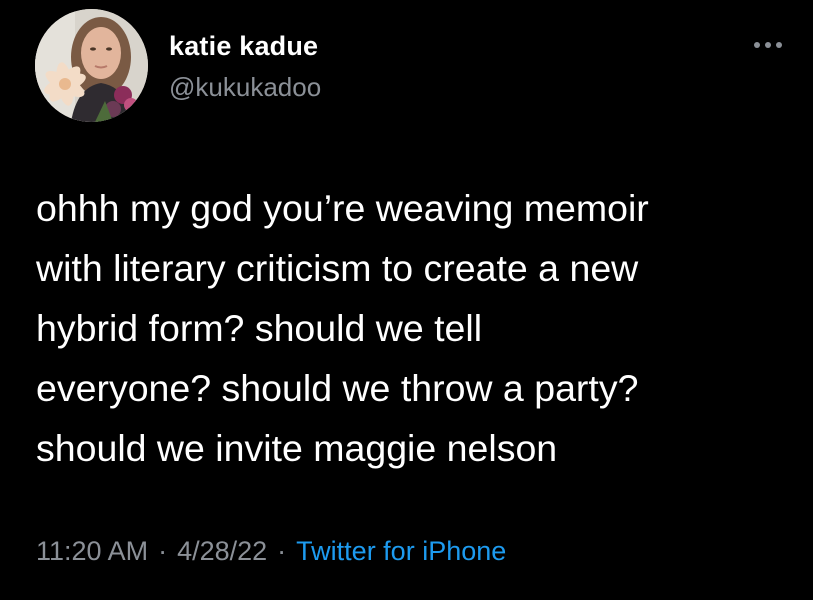  I want to click on author-display-name: katie kadue, so click(243, 46).